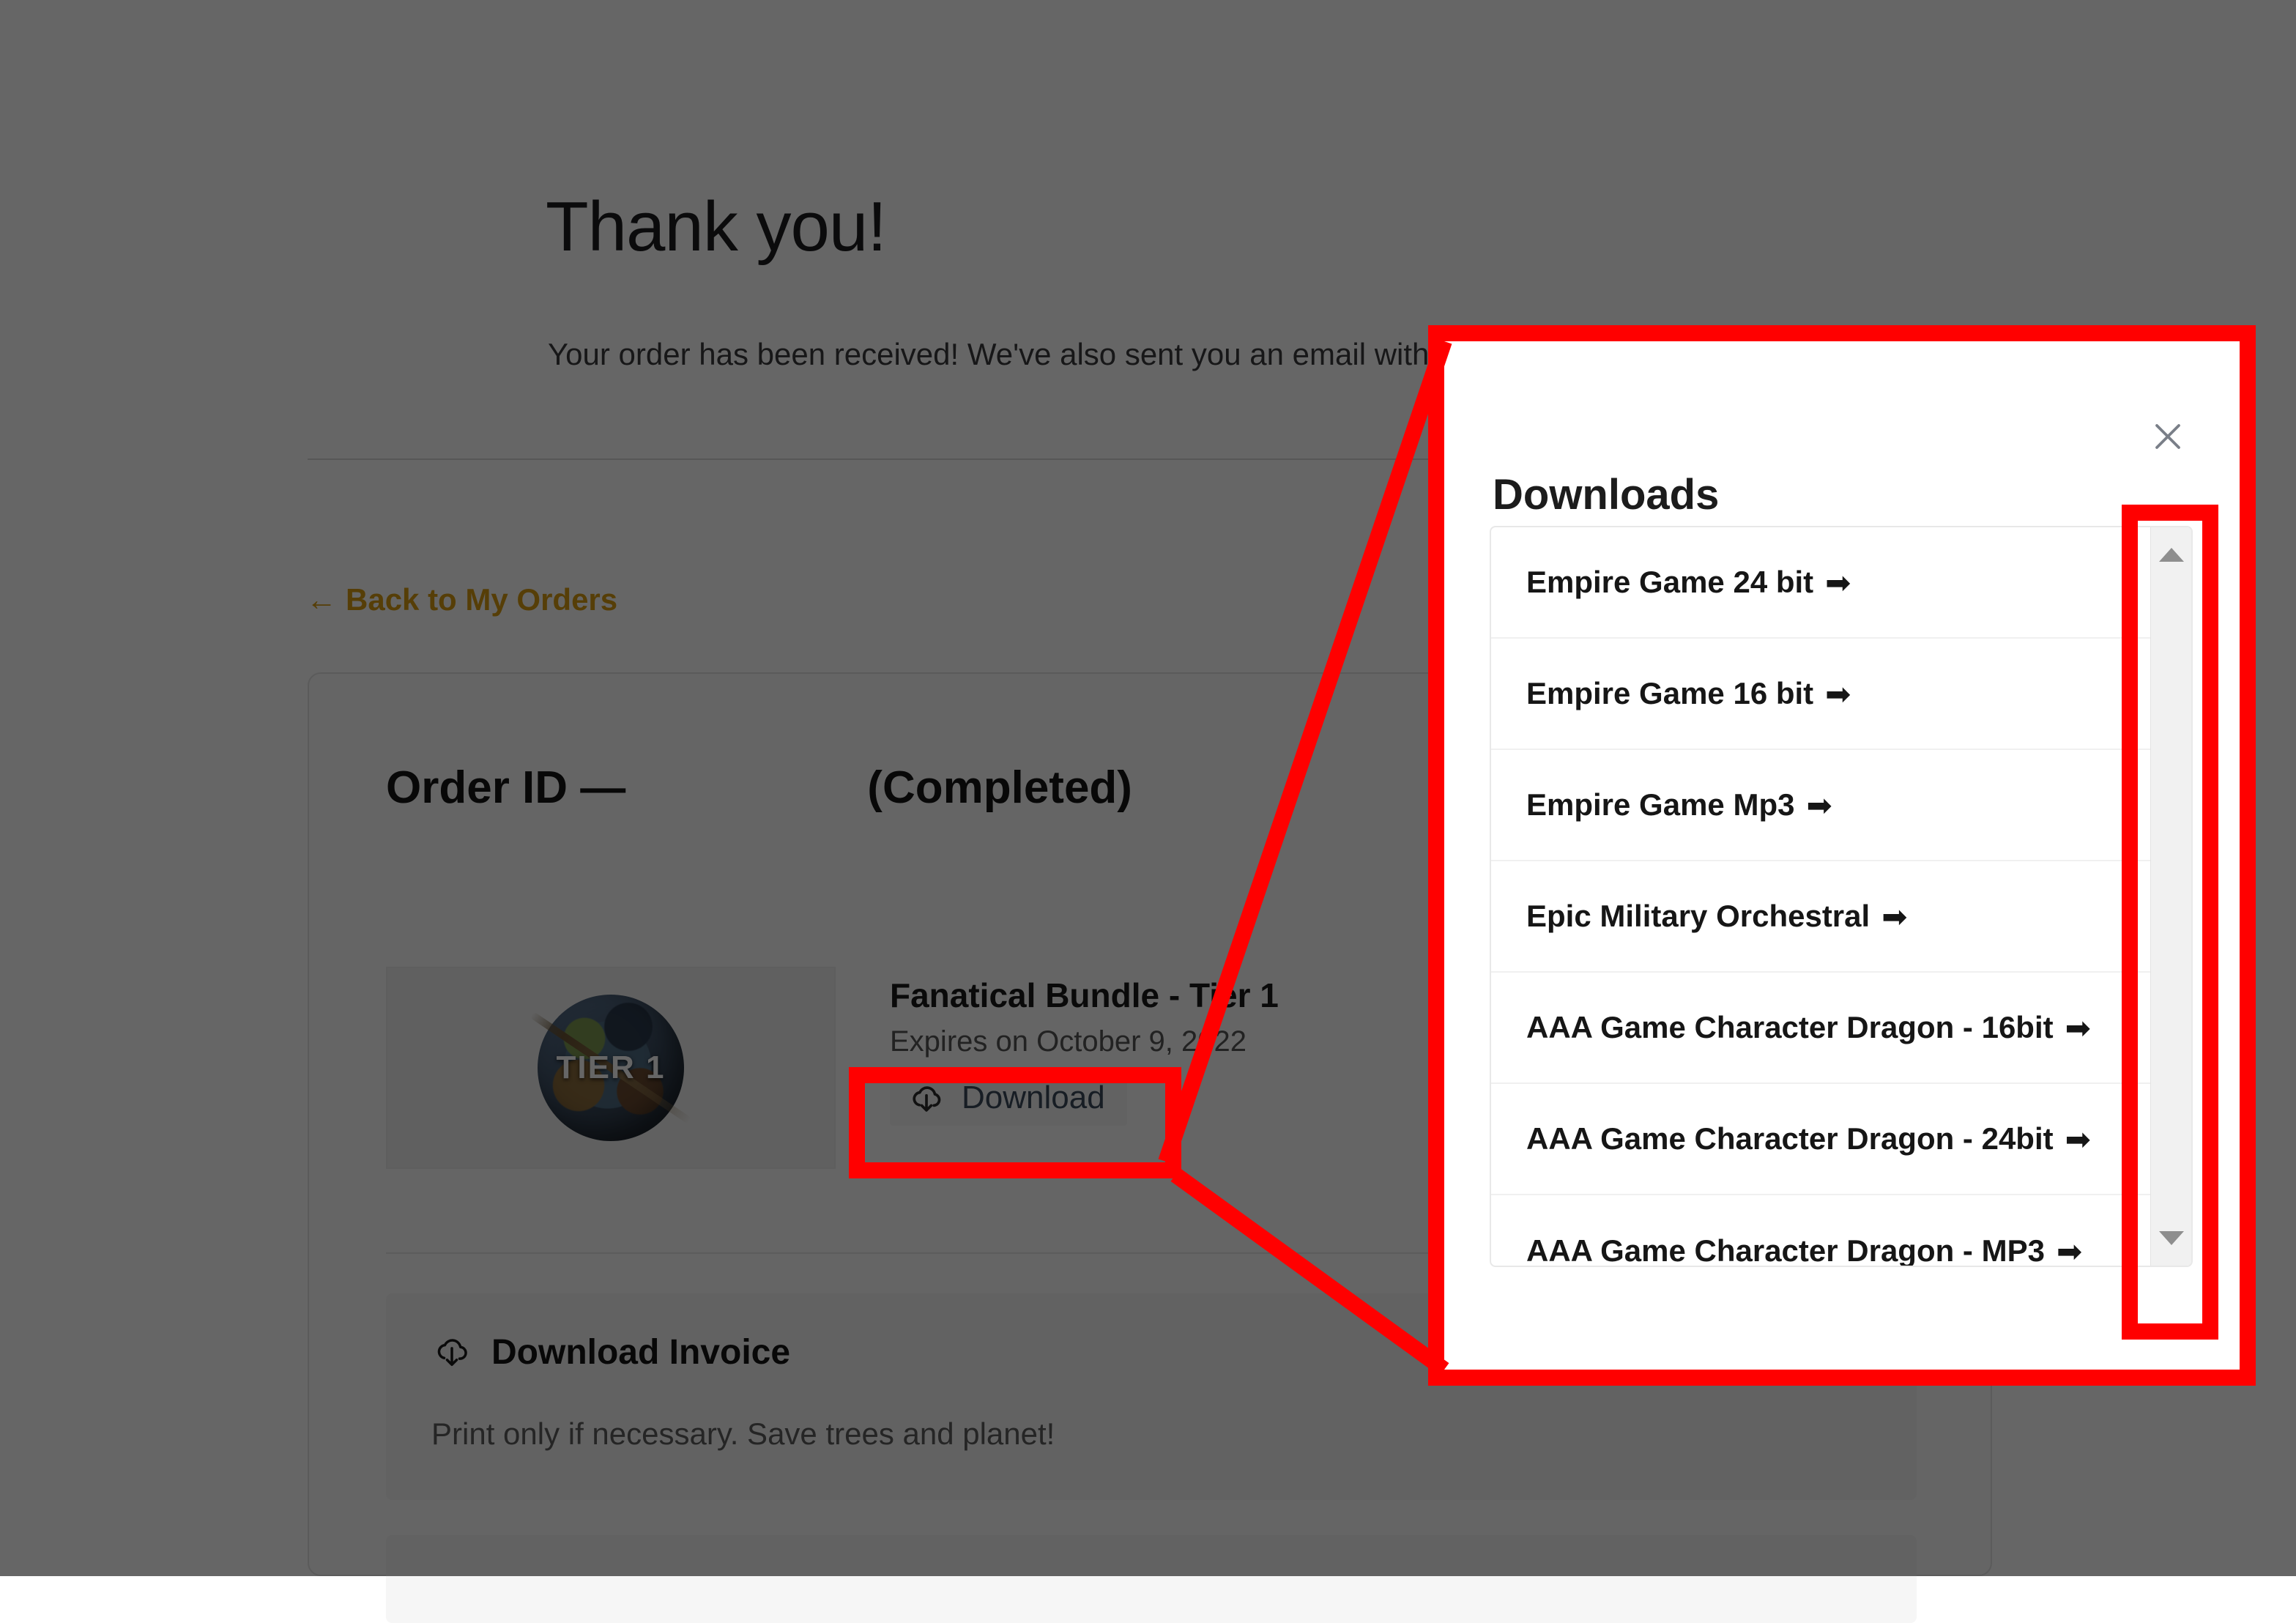  What do you see at coordinates (1606, 494) in the screenshot?
I see `modal-title: Downloads` at bounding box center [1606, 494].